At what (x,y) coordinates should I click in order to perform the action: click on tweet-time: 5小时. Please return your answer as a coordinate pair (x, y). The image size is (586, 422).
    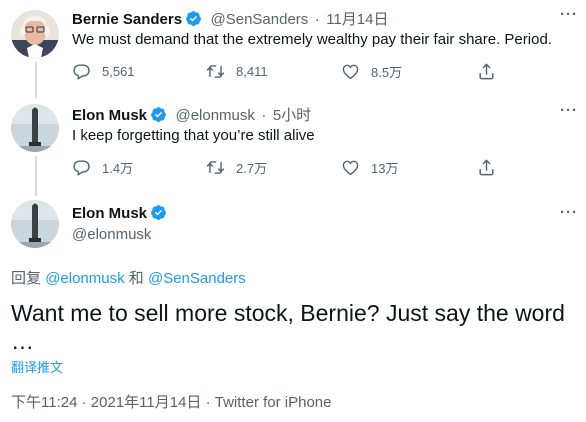
    Looking at the image, I should click on (292, 115).